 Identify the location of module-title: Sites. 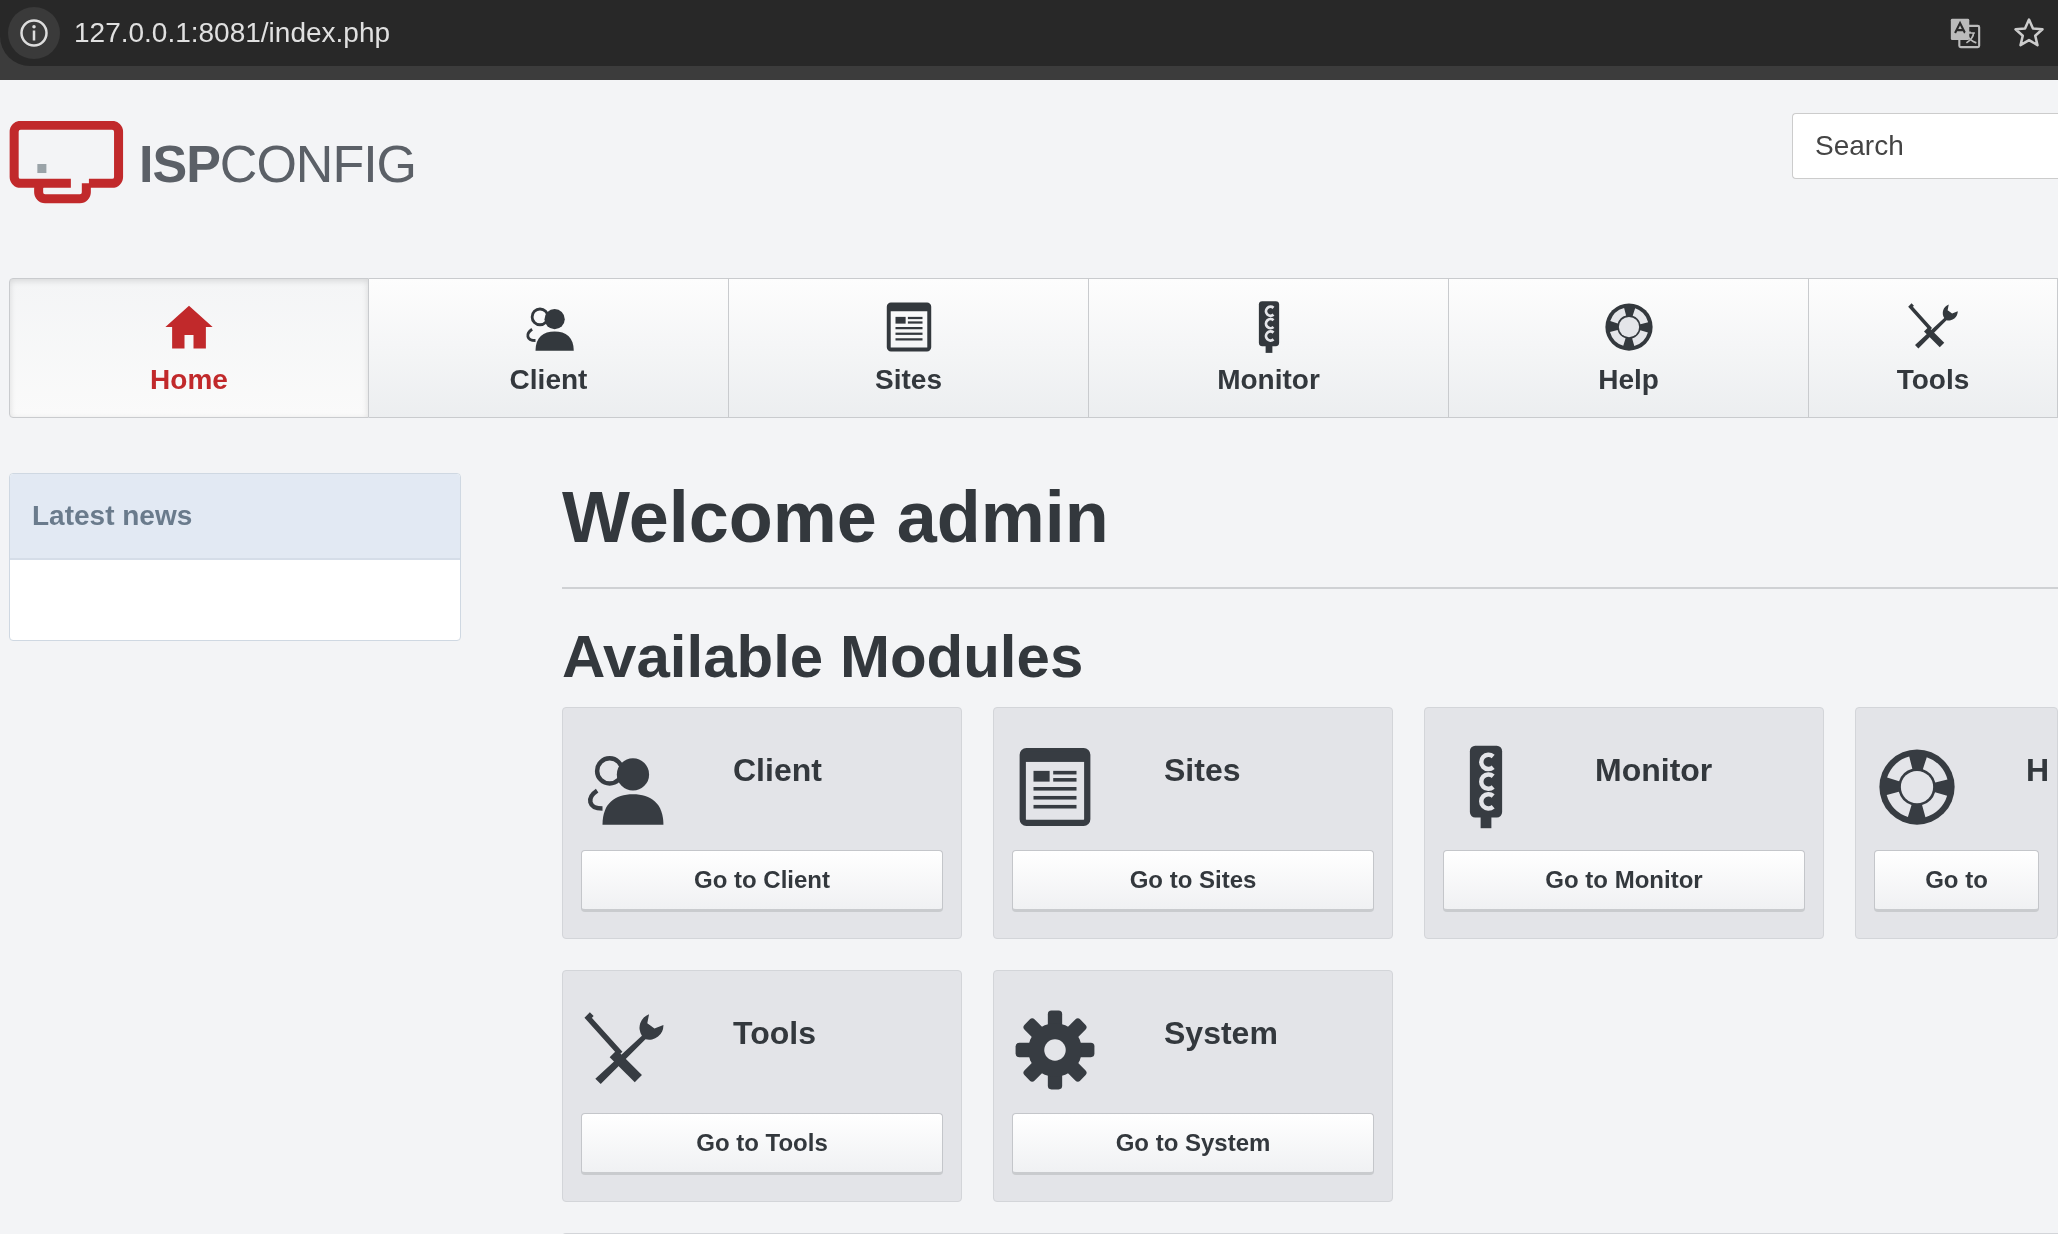
(1202, 770).